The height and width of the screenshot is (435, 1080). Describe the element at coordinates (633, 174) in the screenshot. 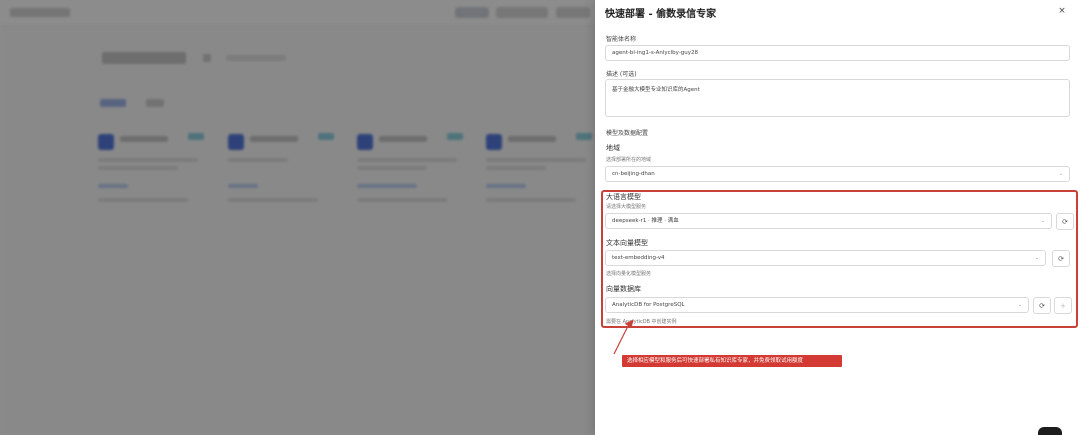

I see `region-value: cn-beijing-dhan` at that location.